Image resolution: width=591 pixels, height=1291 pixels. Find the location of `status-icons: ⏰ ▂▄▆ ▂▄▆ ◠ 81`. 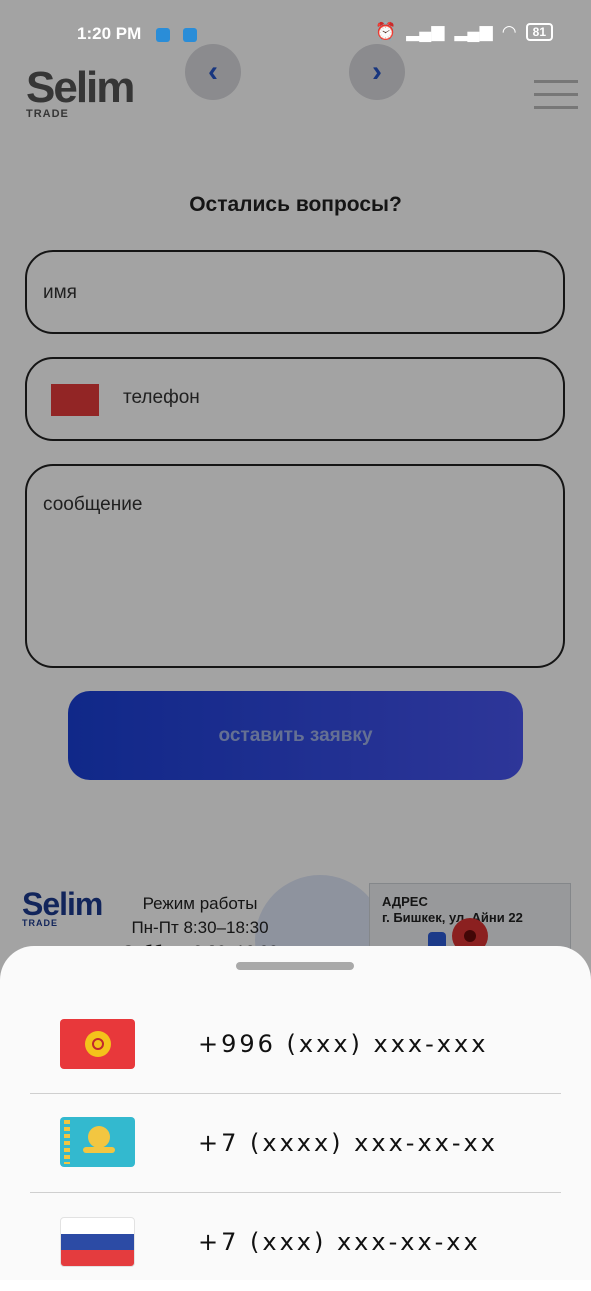

status-icons: ⏰ ▂▄▆ ▂▄▆ ◠ 81 is located at coordinates (464, 32).